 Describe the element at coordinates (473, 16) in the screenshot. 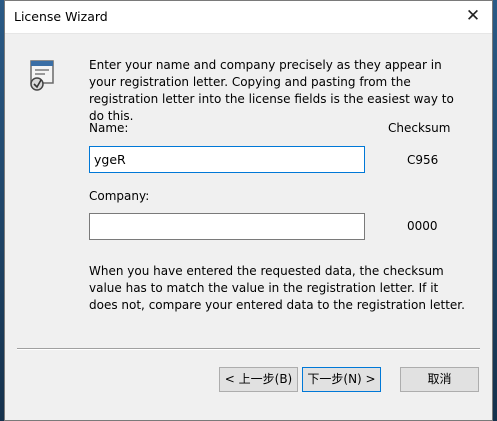

I see `close-icon: ✕` at that location.